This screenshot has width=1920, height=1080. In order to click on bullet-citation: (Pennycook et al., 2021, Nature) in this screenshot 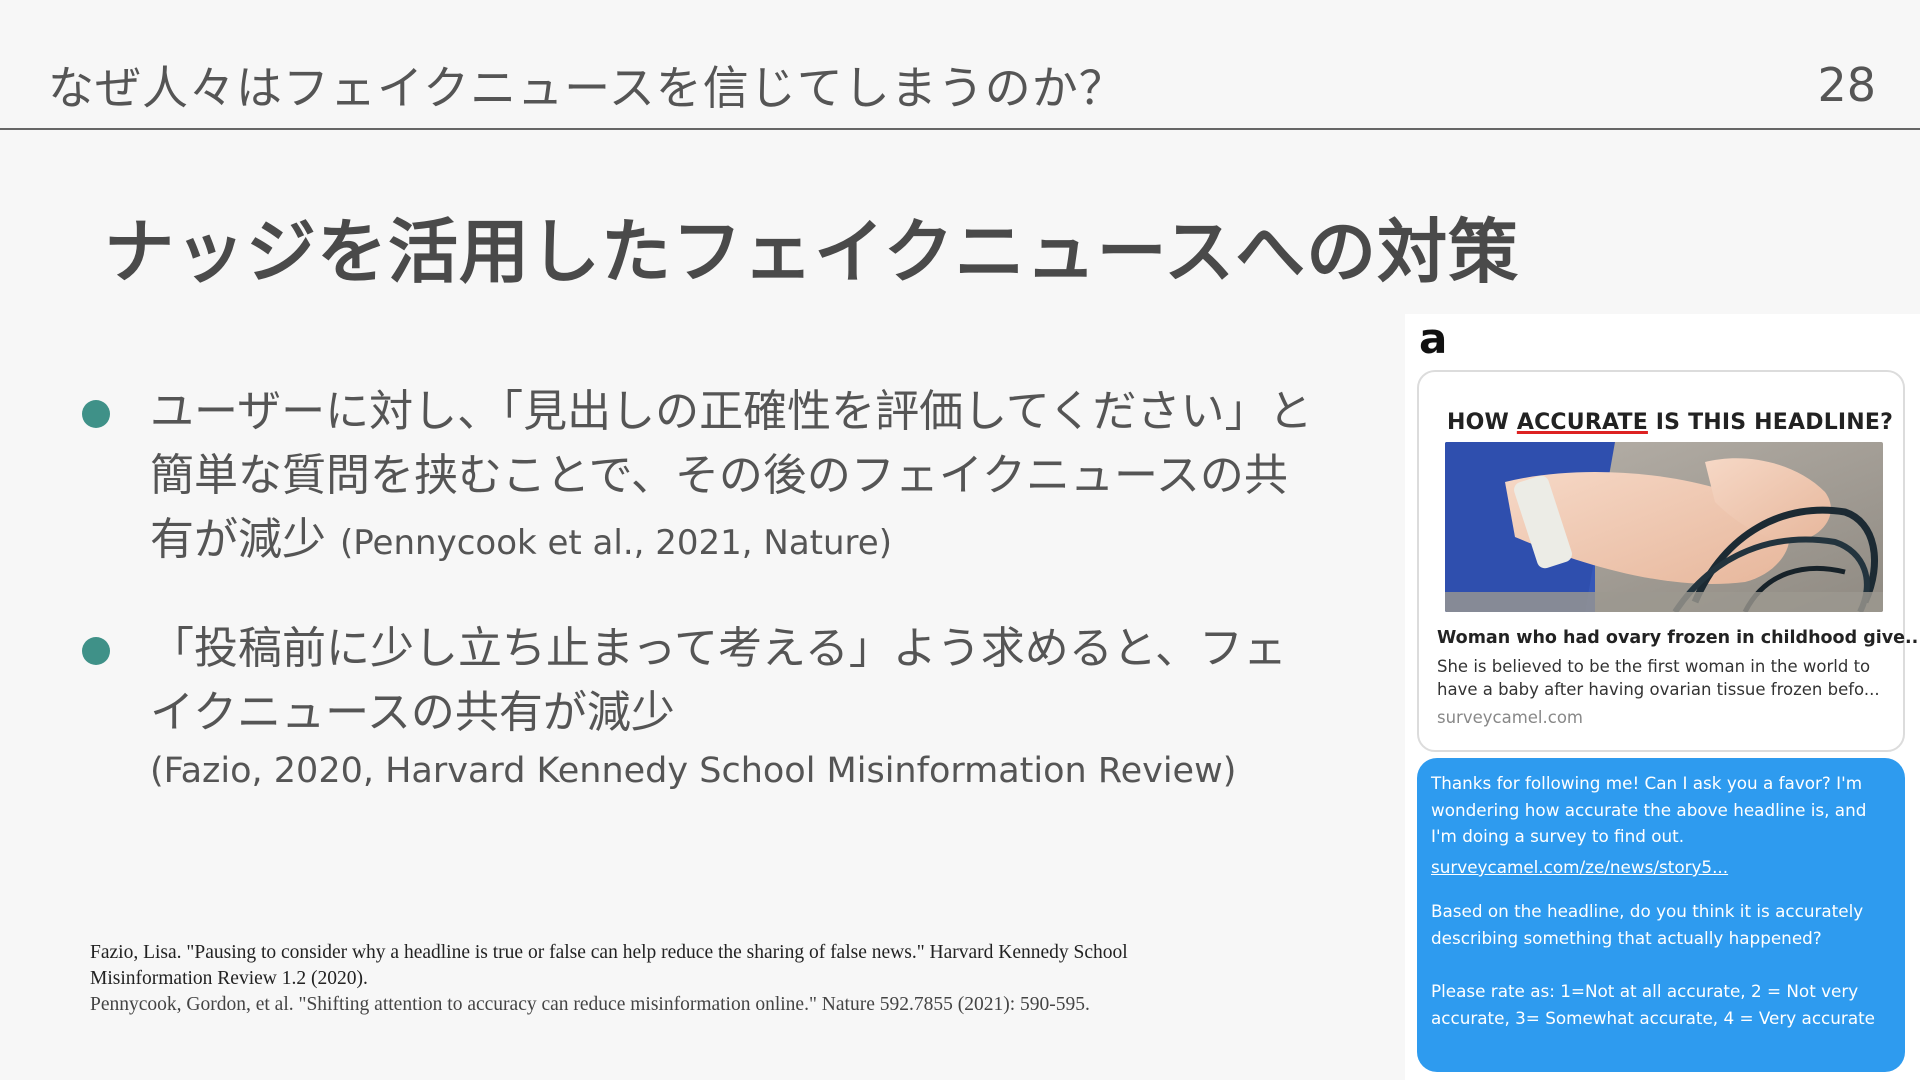, I will do `click(616, 543)`.